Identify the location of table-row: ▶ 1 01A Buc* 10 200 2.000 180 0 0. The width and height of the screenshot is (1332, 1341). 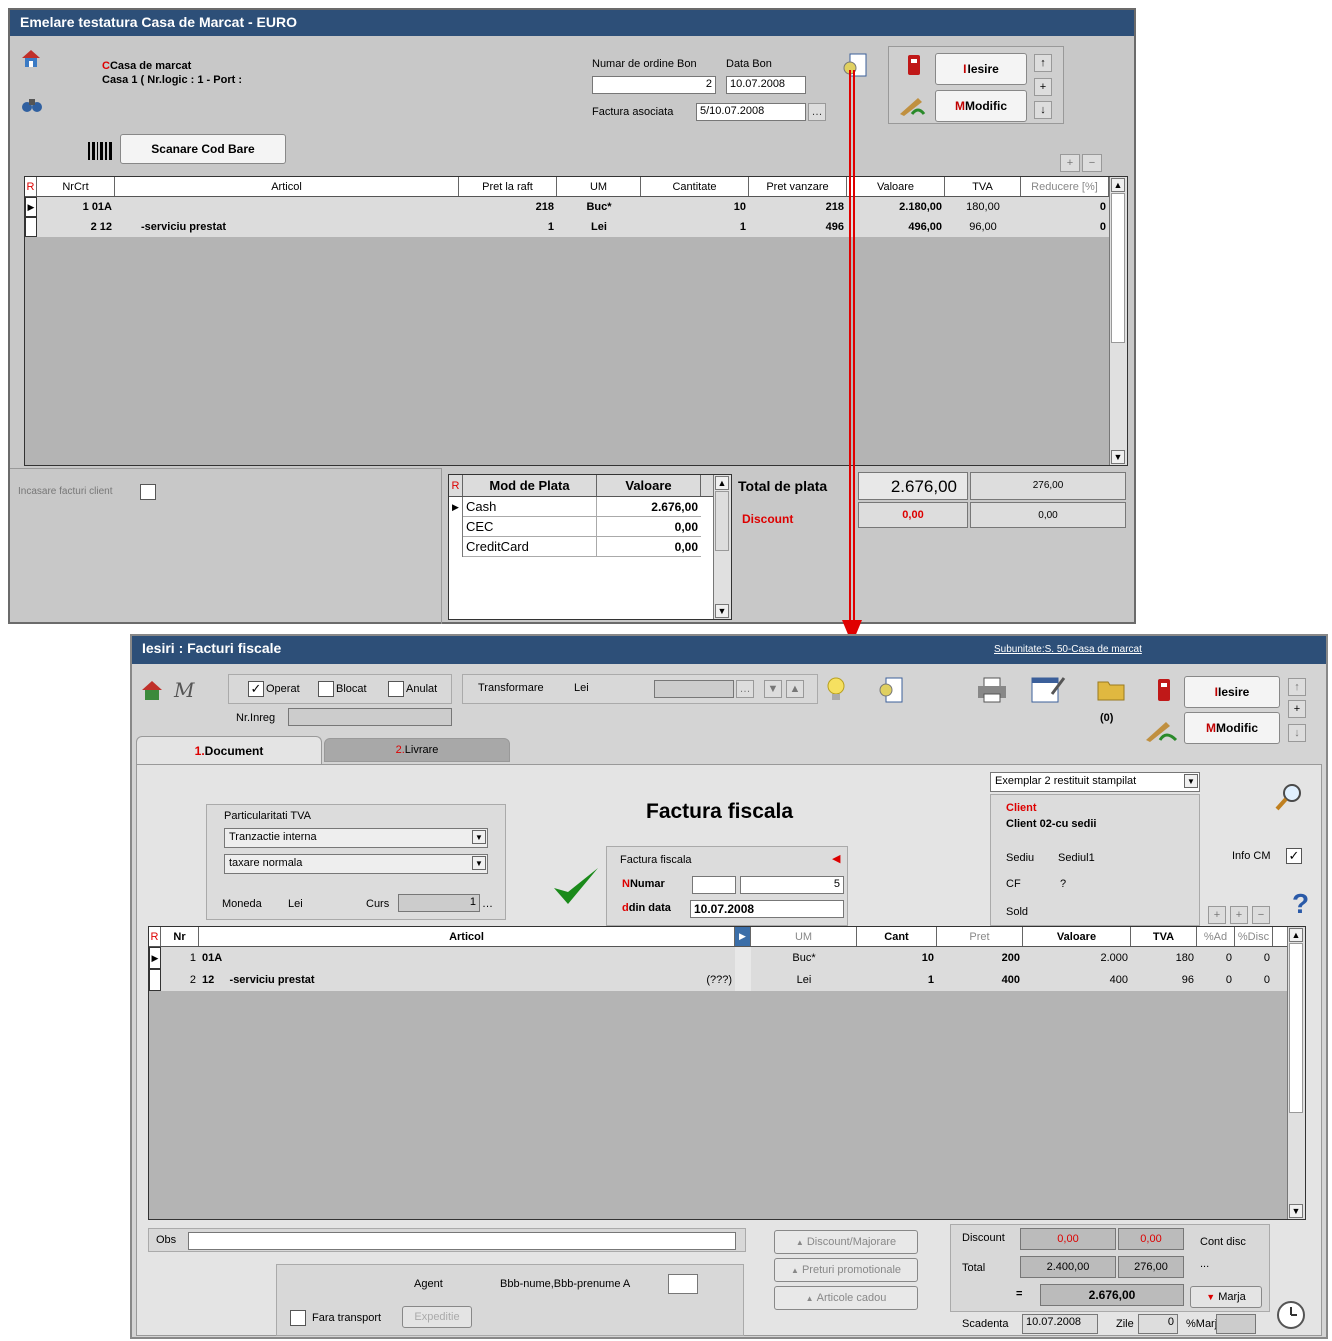
(718, 958).